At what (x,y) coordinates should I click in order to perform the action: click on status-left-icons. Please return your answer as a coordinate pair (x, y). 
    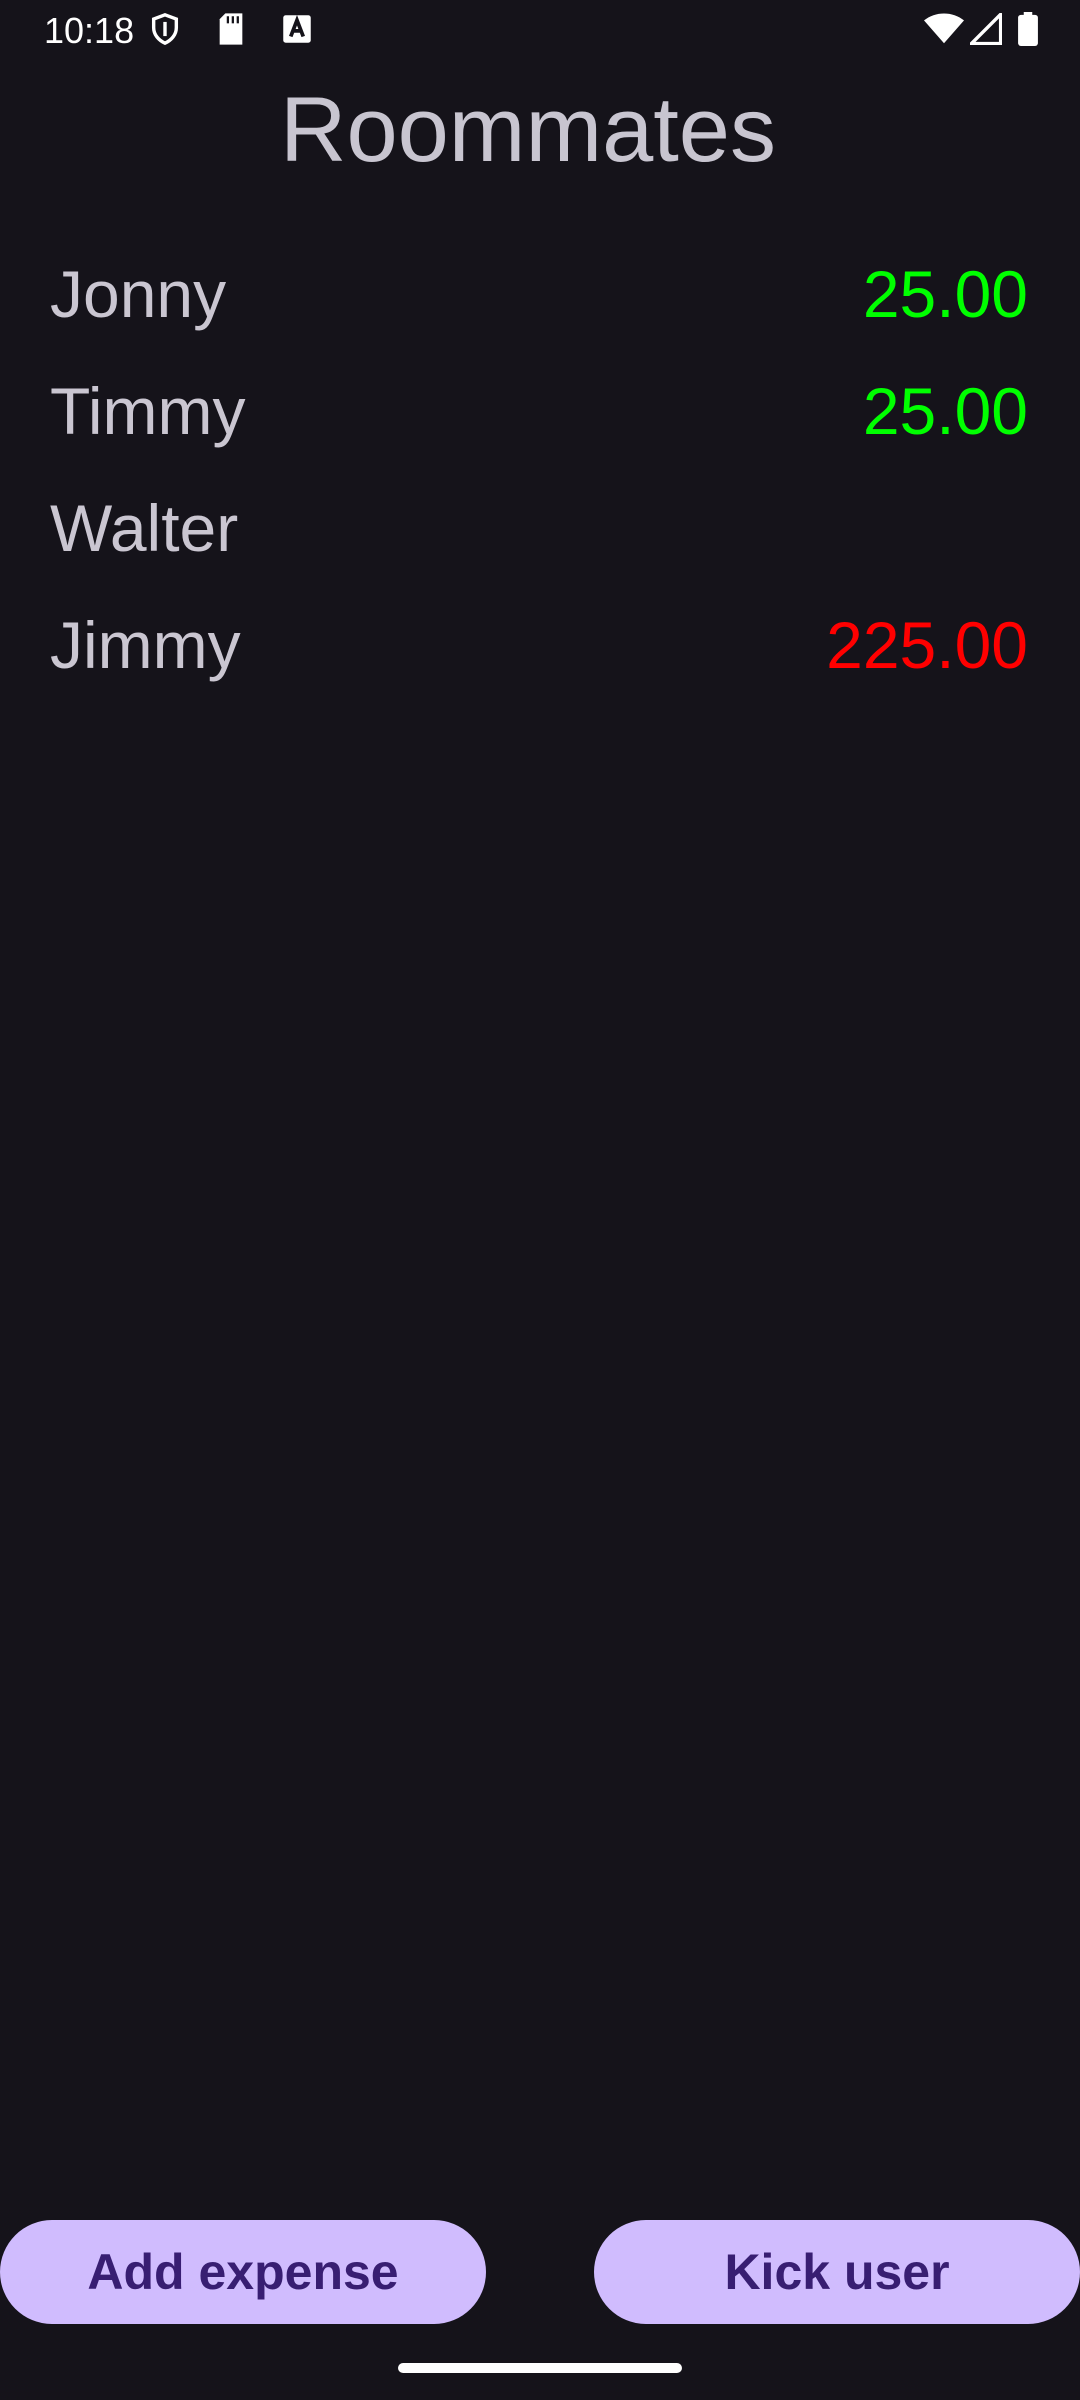
    Looking at the image, I should click on (230, 31).